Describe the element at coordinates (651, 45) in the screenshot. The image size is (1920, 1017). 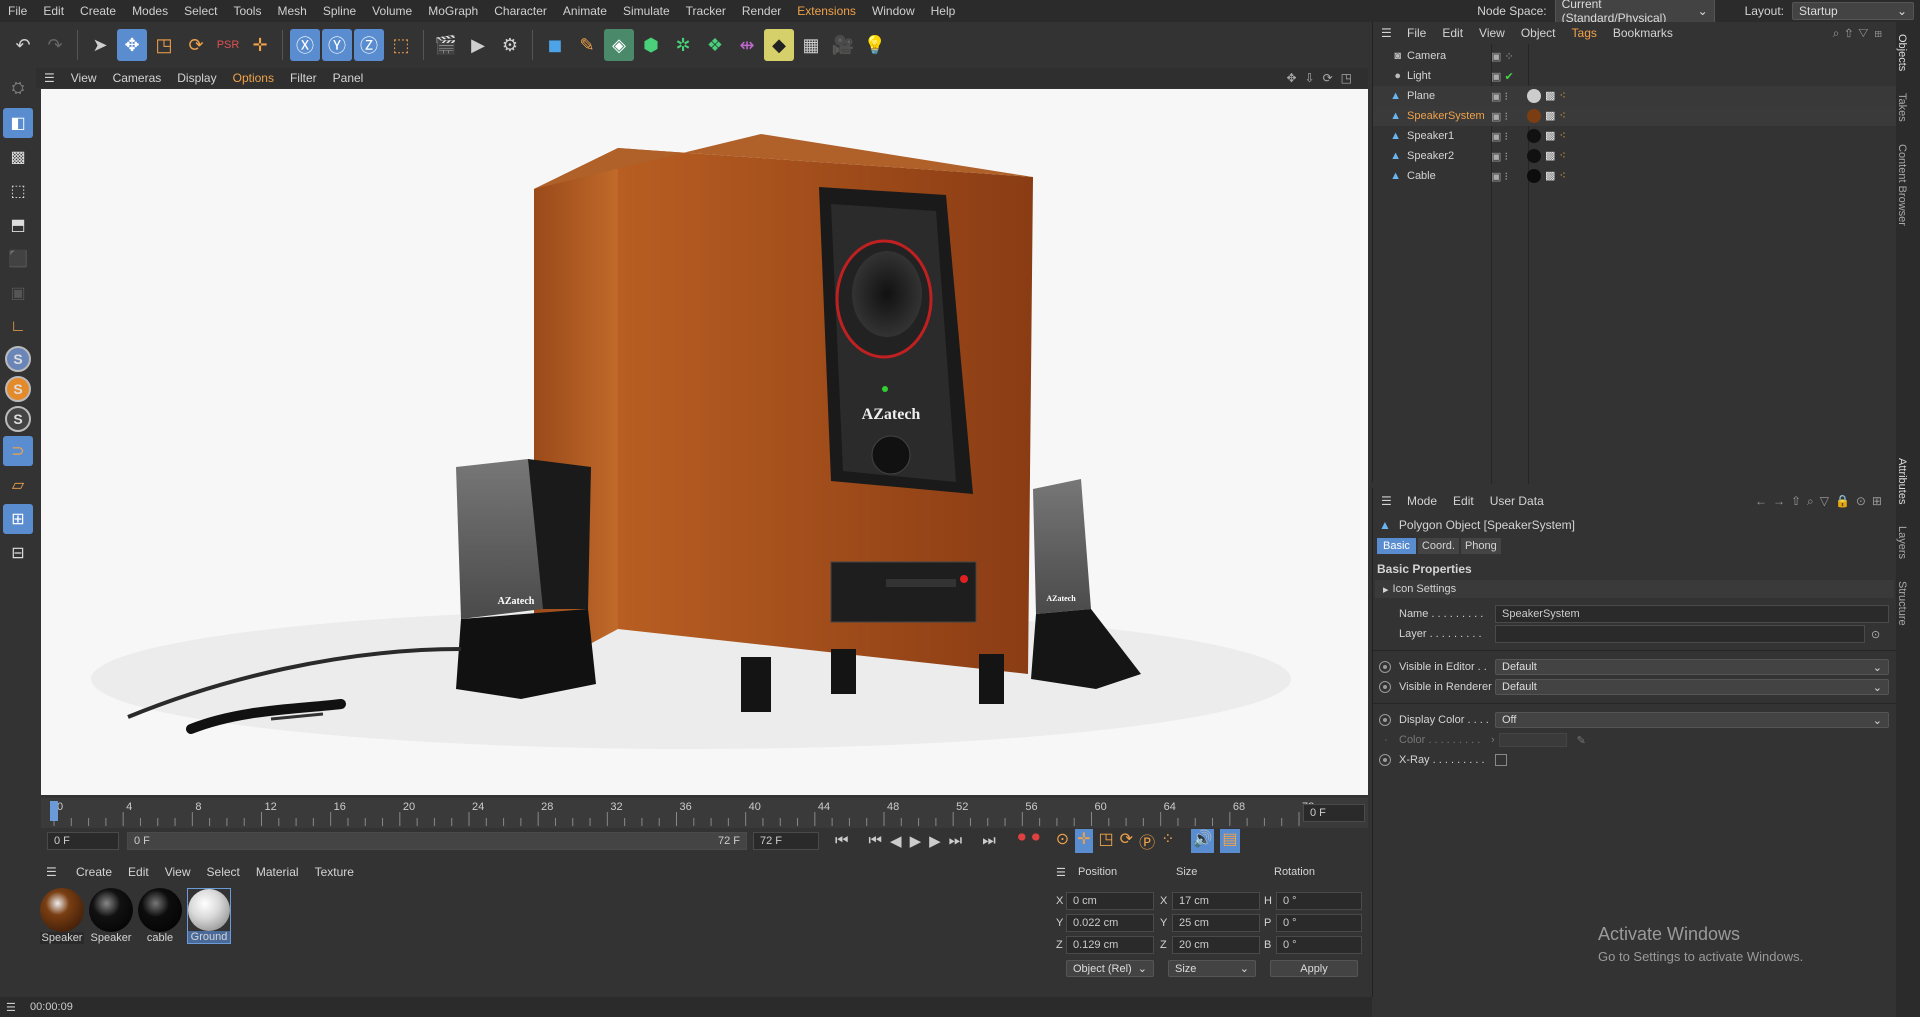
I see `generator-icon: ⬢` at that location.